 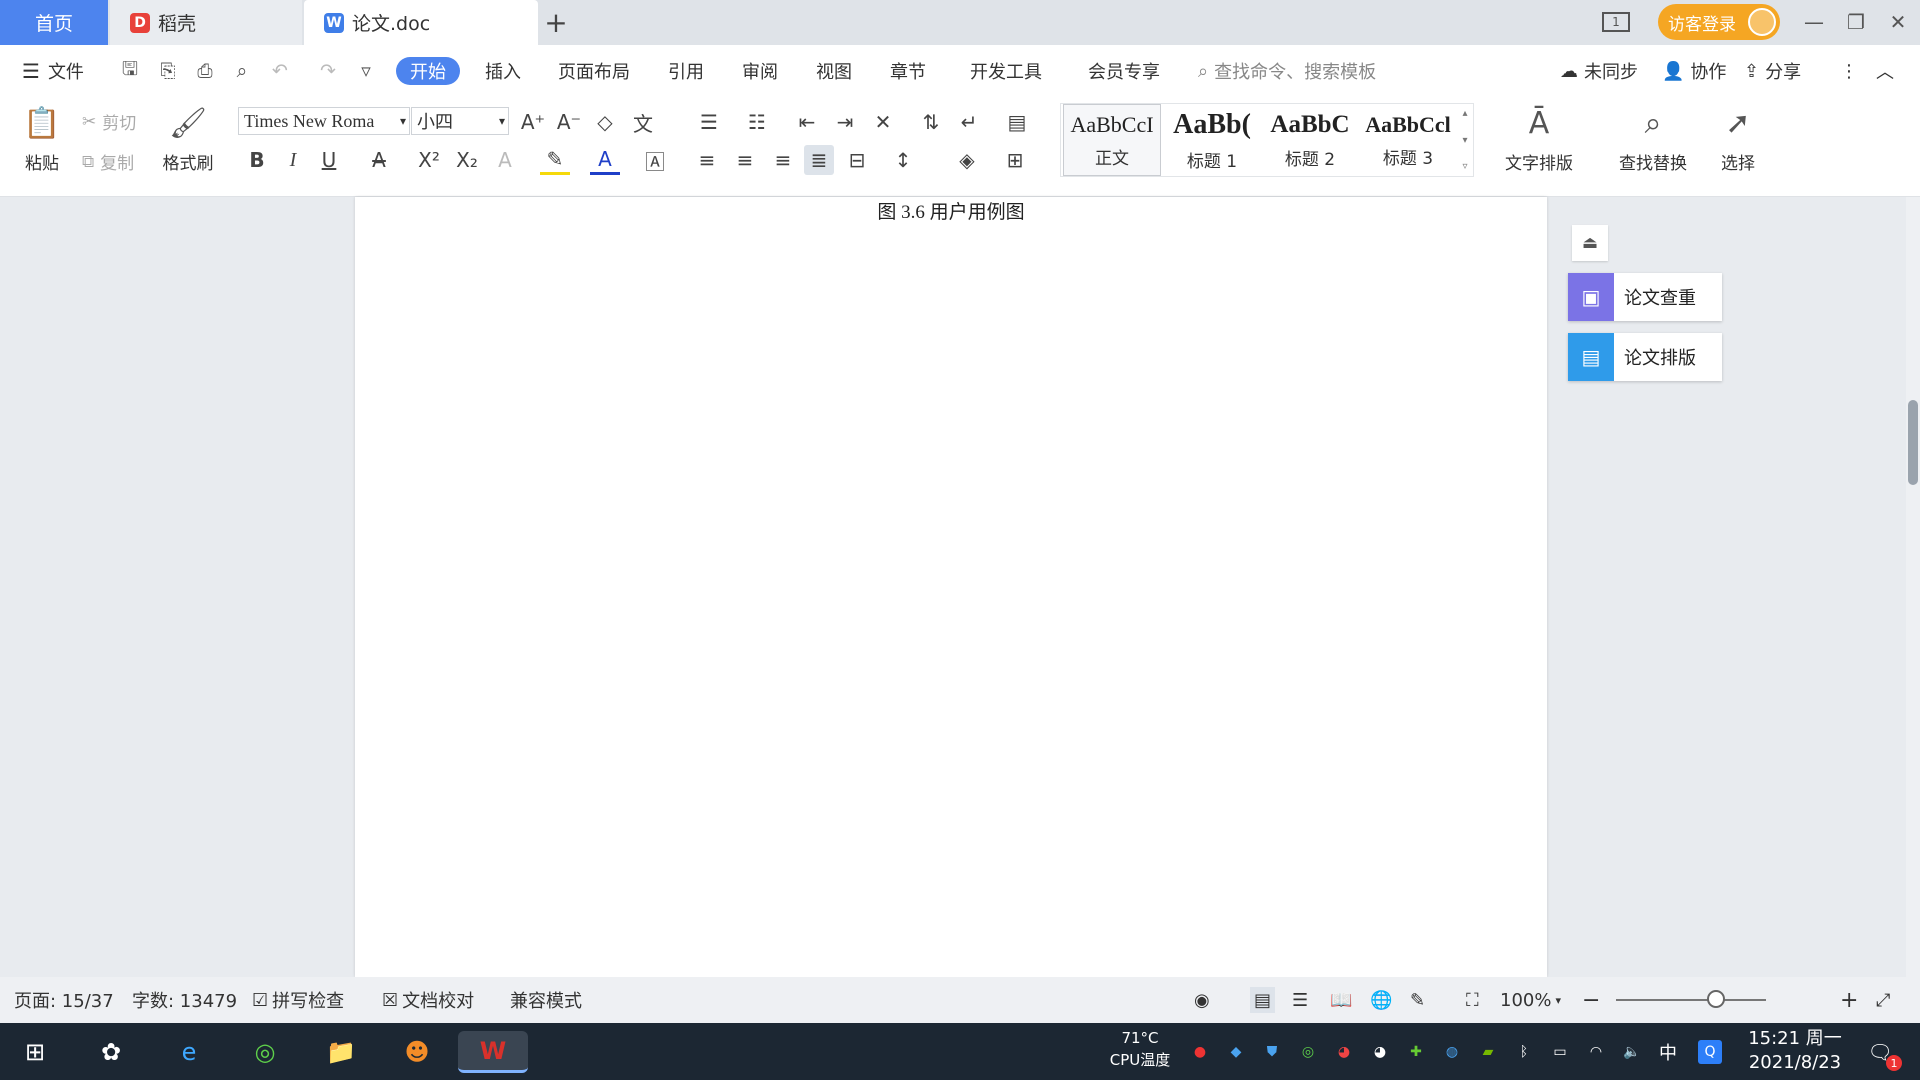 What do you see at coordinates (931, 122) in the screenshot?
I see `sort-icon: ⇅` at bounding box center [931, 122].